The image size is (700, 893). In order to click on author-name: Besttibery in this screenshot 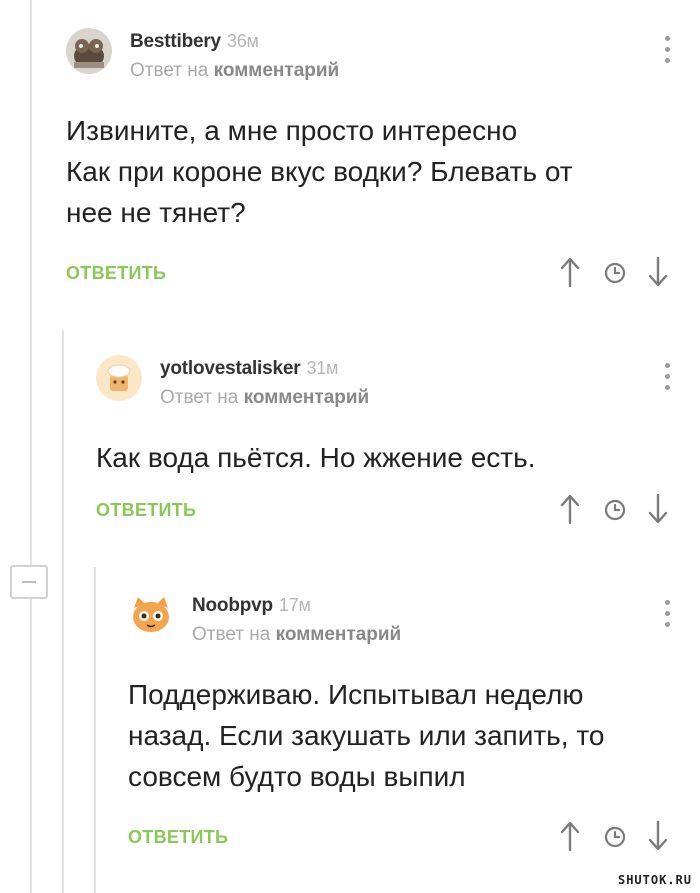, I will do `click(175, 41)`.